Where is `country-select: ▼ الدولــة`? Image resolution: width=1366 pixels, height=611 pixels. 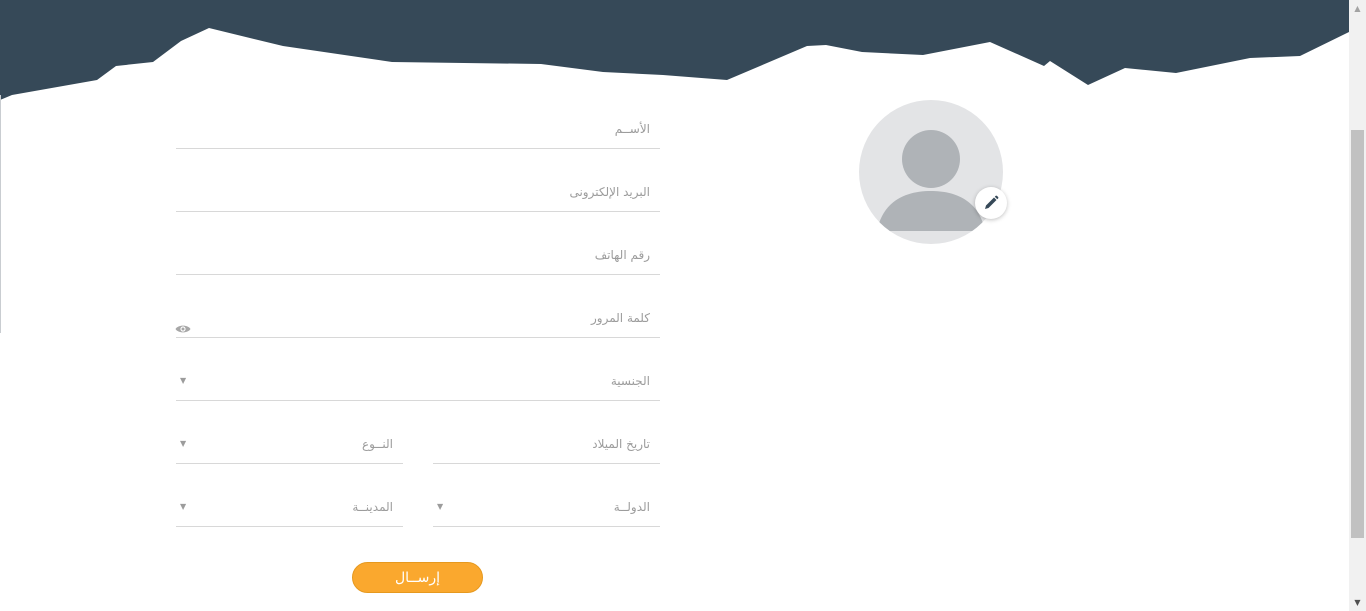 country-select: ▼ الدولــة is located at coordinates (546, 506).